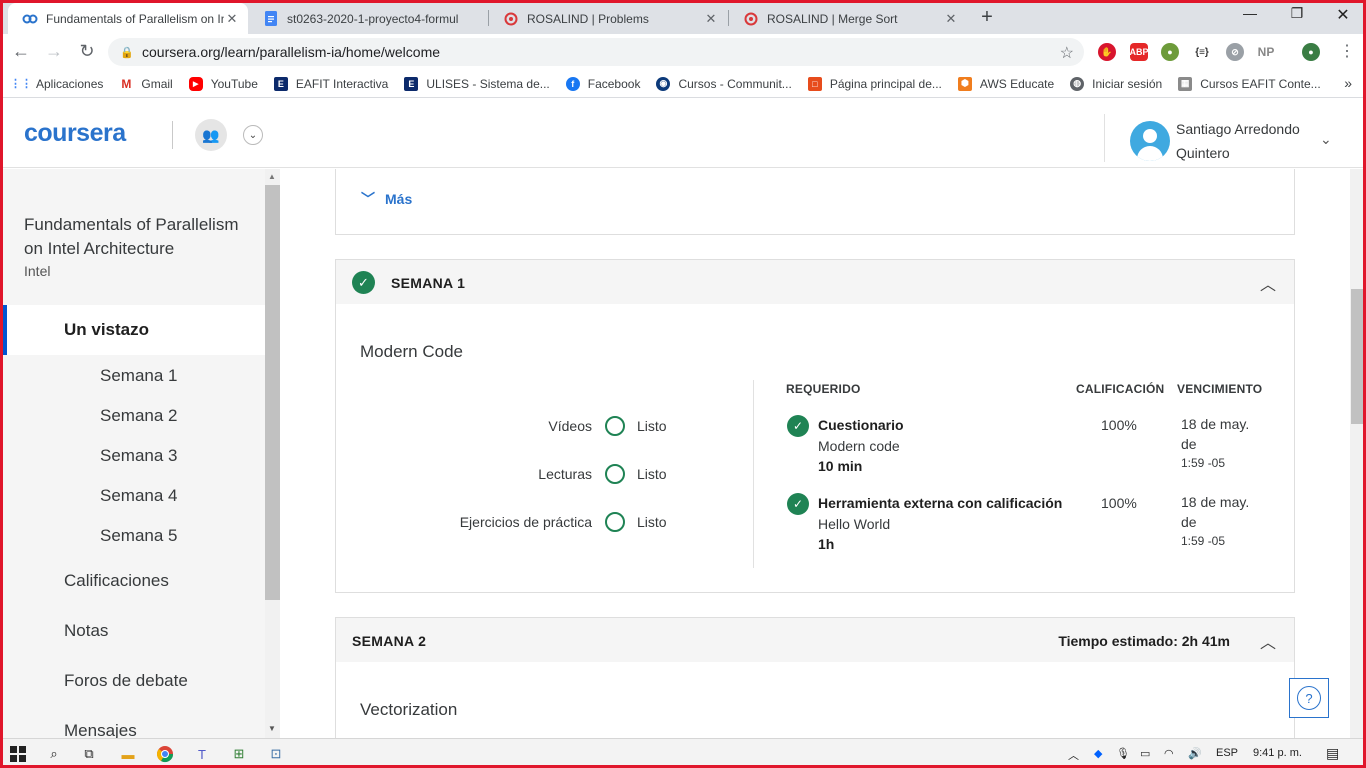 Image resolution: width=1366 pixels, height=768 pixels. I want to click on chrome-menu-icon: ⋮, so click(1347, 51).